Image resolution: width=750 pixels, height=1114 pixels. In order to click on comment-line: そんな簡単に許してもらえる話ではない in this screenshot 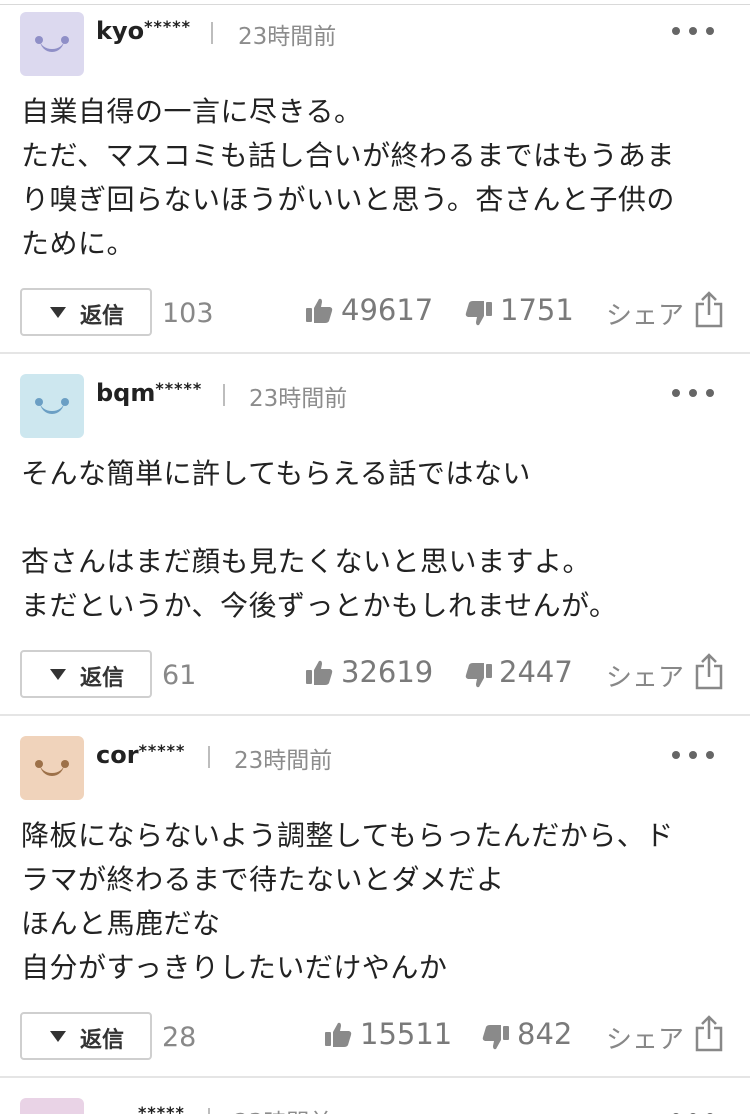, I will do `click(276, 473)`.